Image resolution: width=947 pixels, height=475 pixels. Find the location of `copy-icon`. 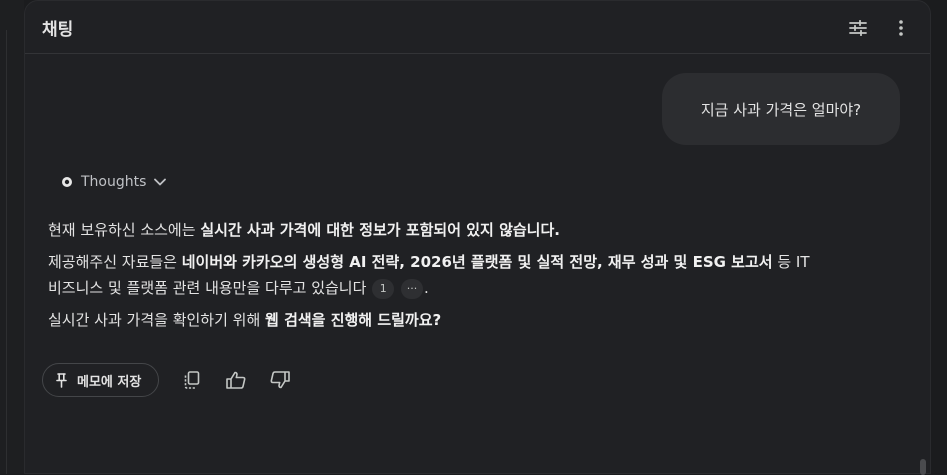

copy-icon is located at coordinates (192, 380).